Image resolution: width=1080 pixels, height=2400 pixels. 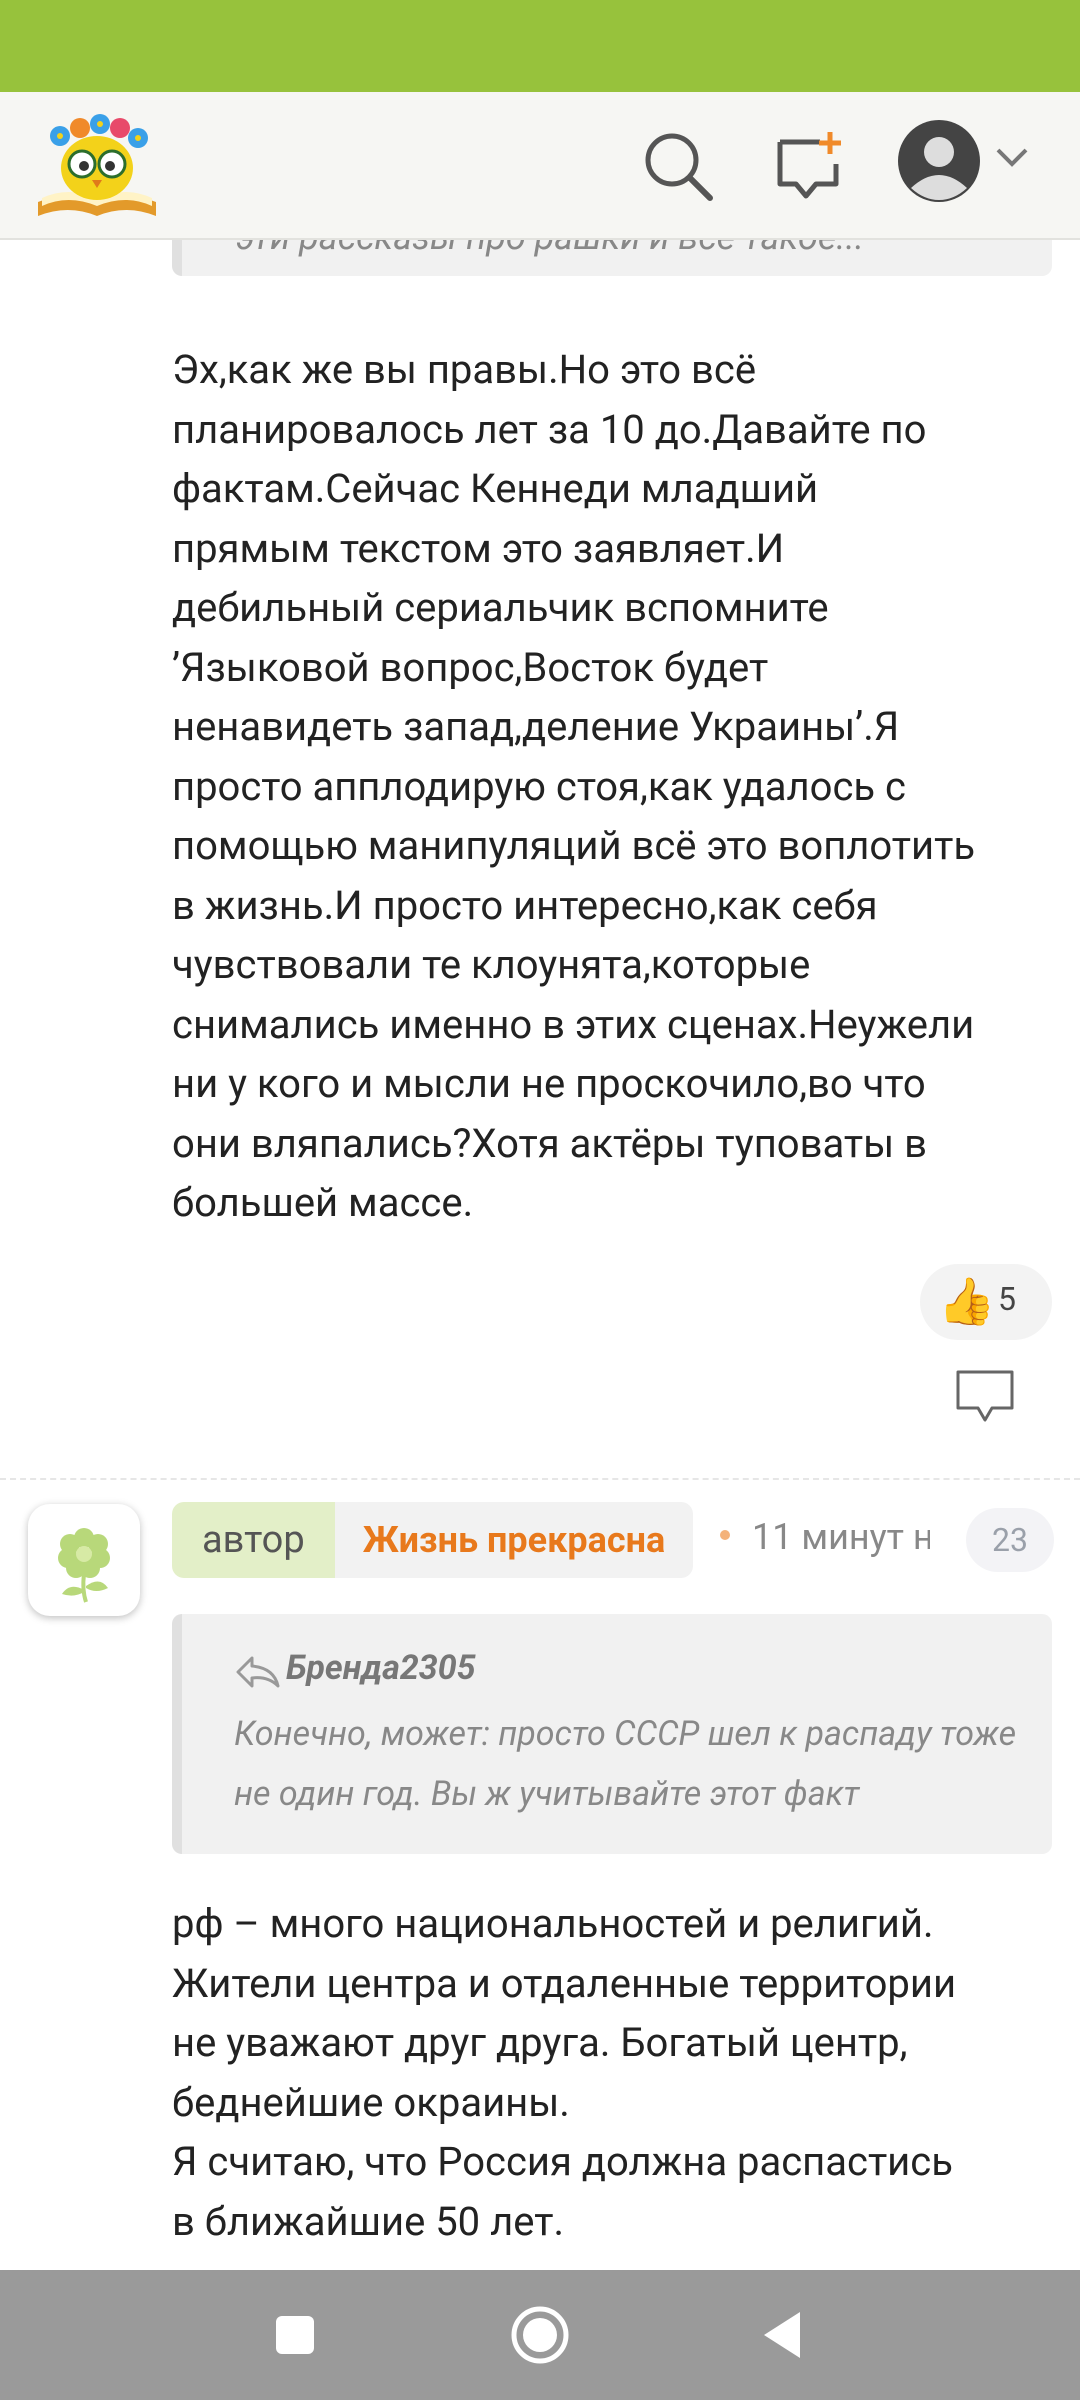 I want to click on back-icon, so click(x=783, y=2335).